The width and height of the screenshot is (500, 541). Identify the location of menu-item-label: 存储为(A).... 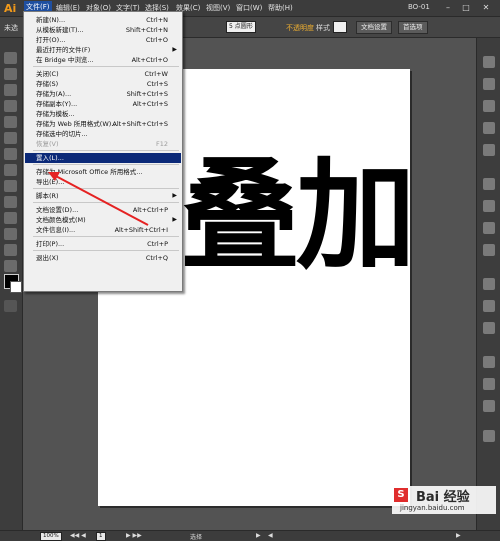
(54, 94).